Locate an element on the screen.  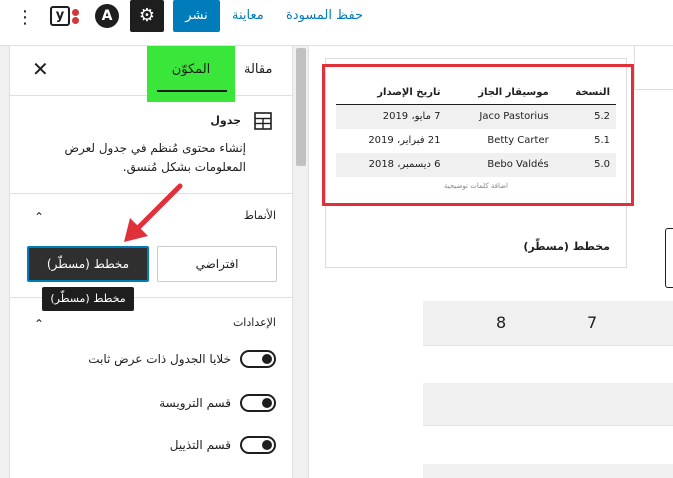
table-cell: 5.2 is located at coordinates (585, 116).